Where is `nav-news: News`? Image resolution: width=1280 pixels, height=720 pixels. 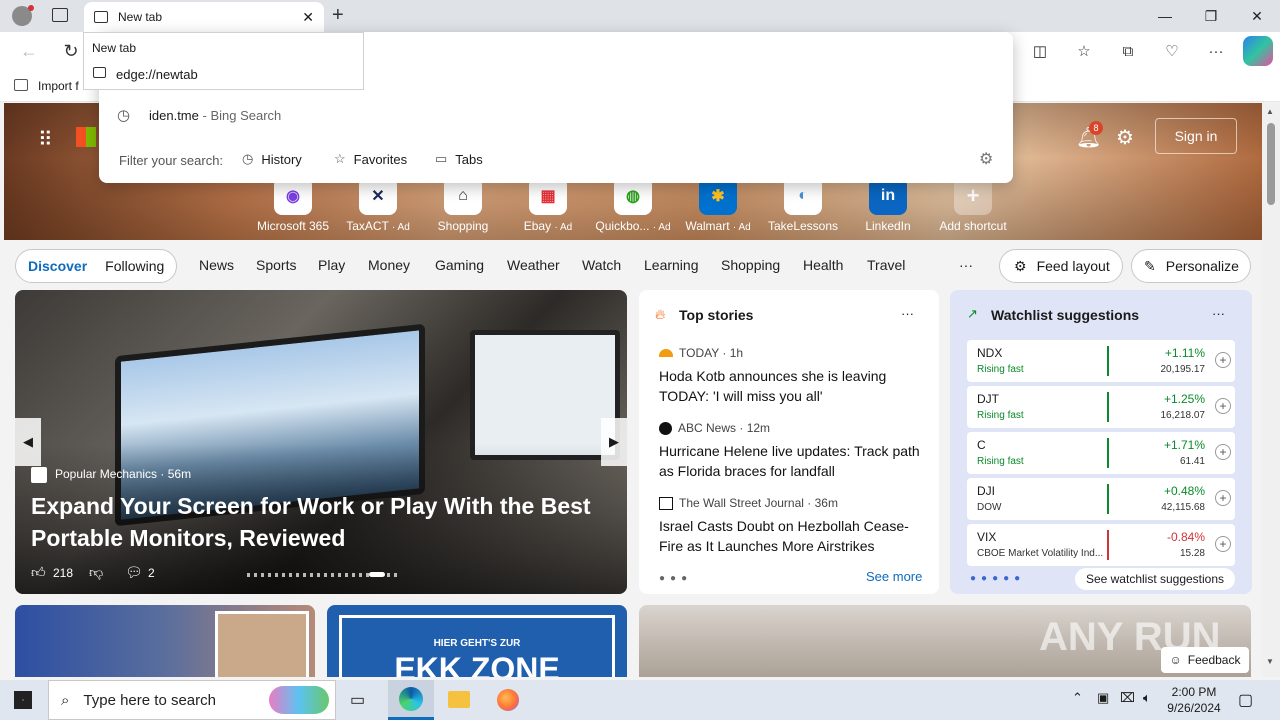 nav-news: News is located at coordinates (216, 265).